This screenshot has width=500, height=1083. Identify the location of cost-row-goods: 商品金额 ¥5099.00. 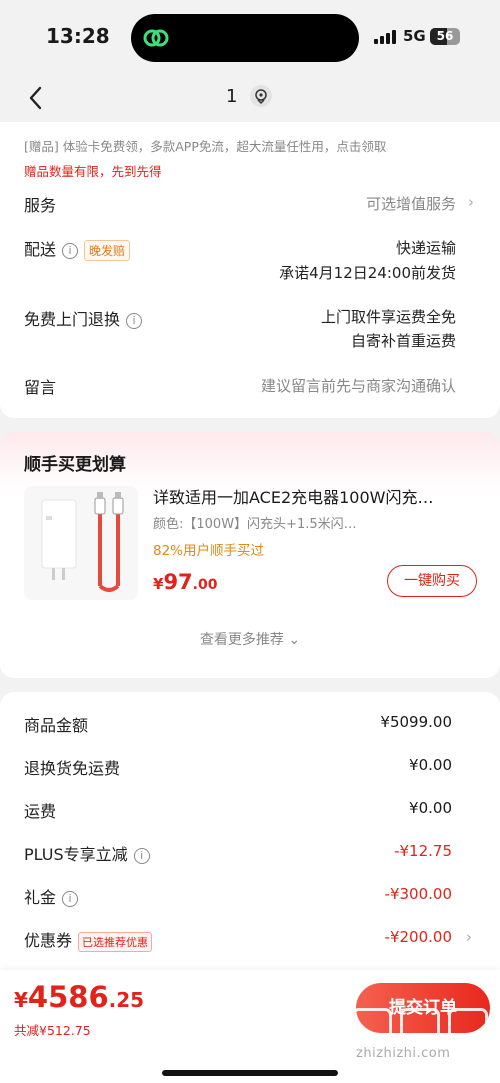
(250, 727).